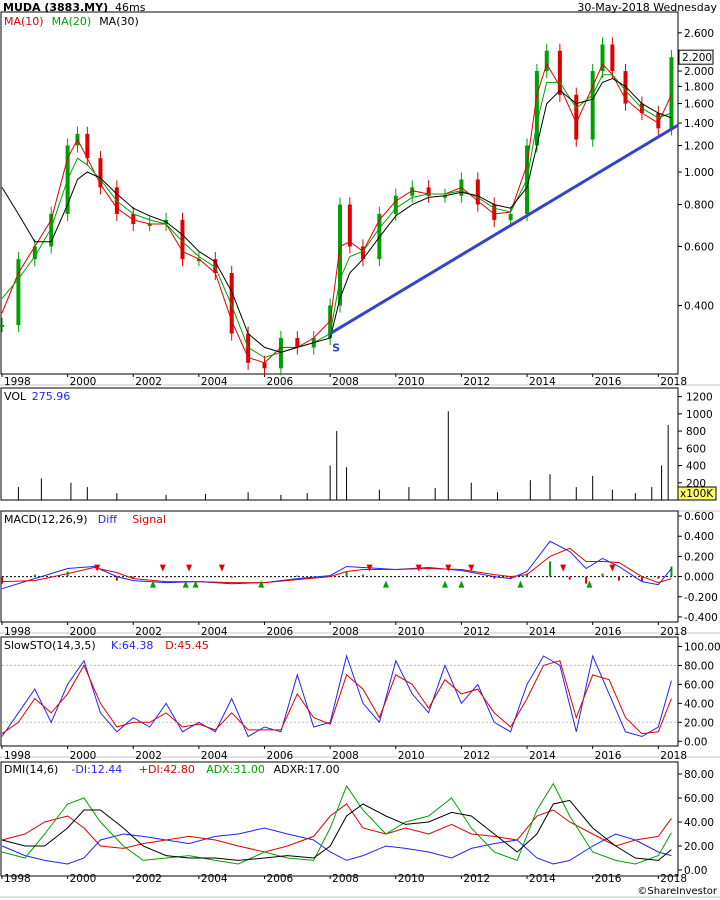 The height and width of the screenshot is (900, 720). I want to click on price-tick-label: 2.000, so click(699, 72).